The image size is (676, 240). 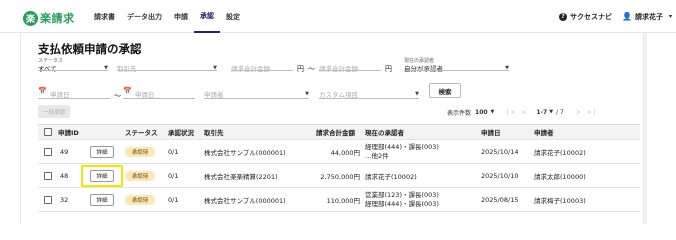 I want to click on bulk-approve-button: 一括承認, so click(x=54, y=111).